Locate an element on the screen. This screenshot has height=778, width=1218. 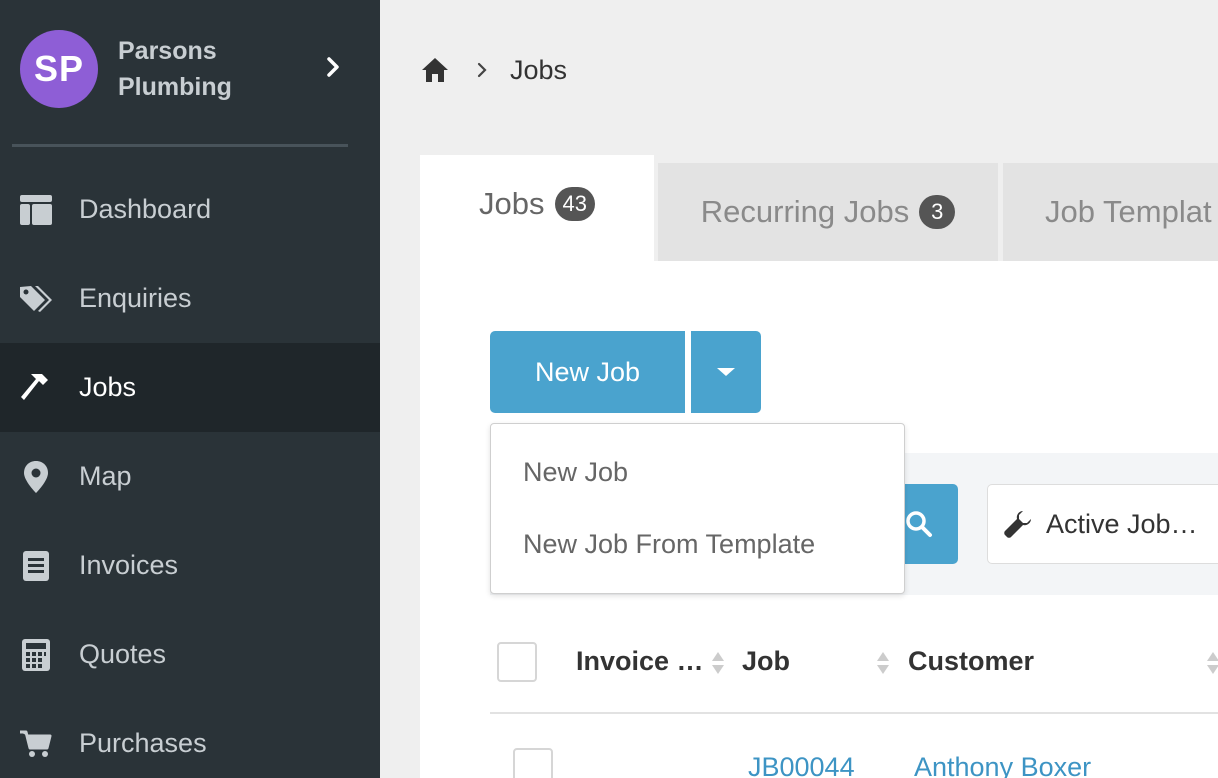
sidebar-item-label: Enquiries is located at coordinates (135, 298).